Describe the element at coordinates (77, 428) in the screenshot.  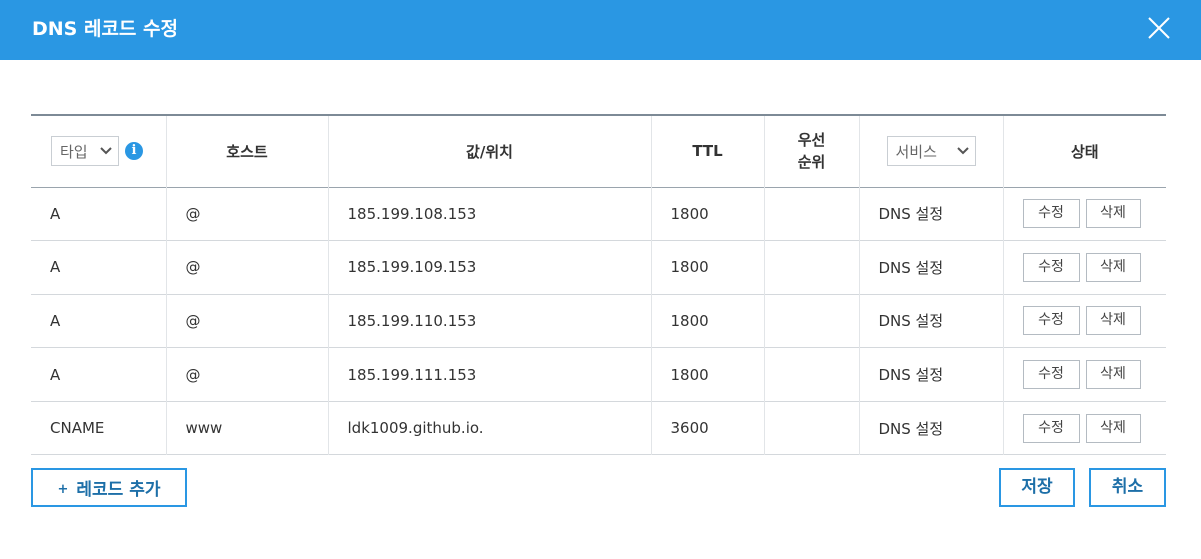
I see `record-type: CNAME` at that location.